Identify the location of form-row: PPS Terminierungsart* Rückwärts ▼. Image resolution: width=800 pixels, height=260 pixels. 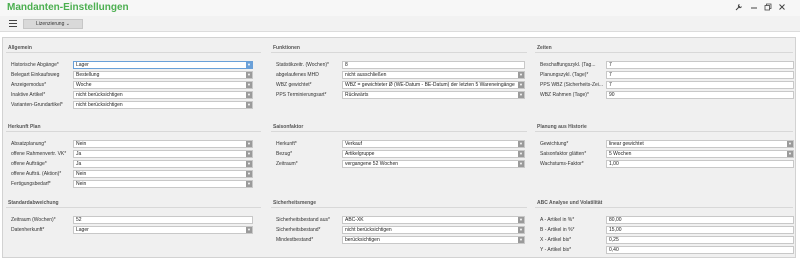
(400, 95).